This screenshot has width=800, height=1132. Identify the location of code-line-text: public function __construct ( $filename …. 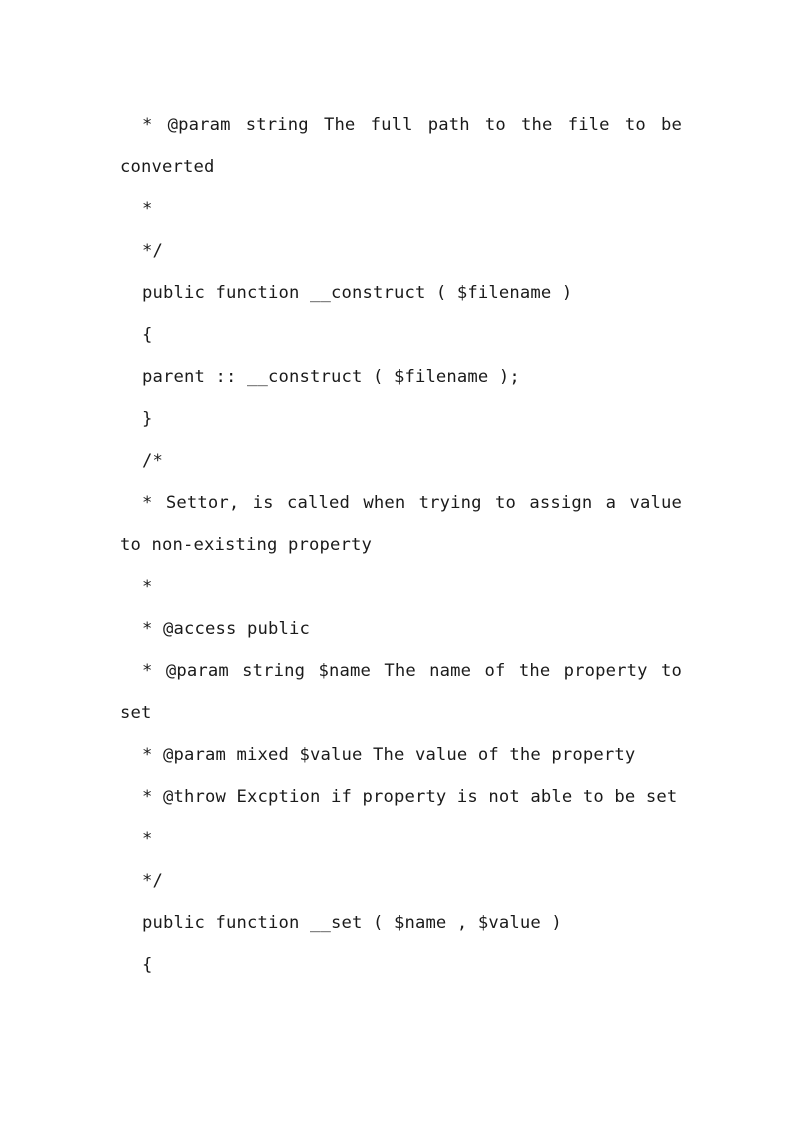
(357, 293).